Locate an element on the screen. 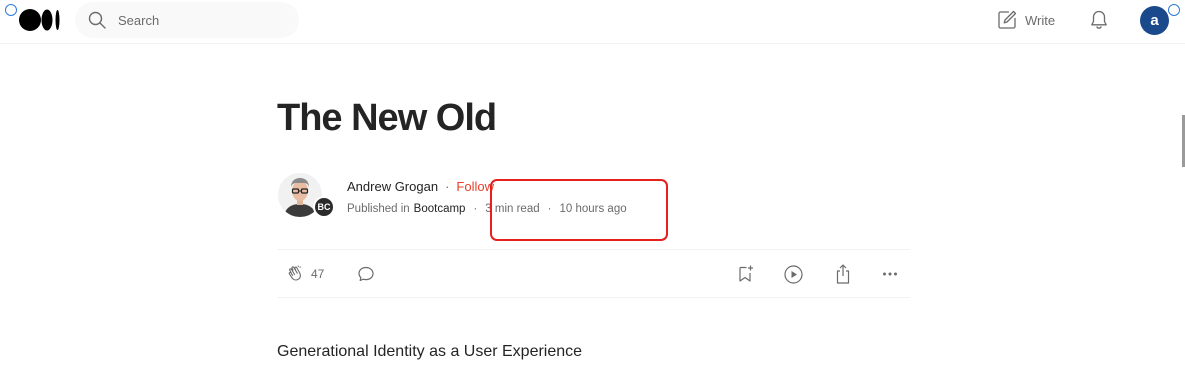 This screenshot has width=1185, height=385. top-navbar: Write a is located at coordinates (592, 22).